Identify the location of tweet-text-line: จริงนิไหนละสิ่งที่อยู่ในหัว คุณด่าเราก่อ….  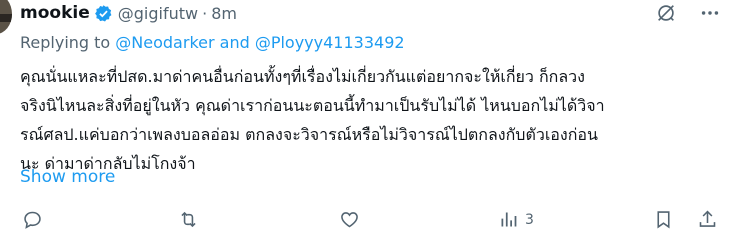
(312, 105).